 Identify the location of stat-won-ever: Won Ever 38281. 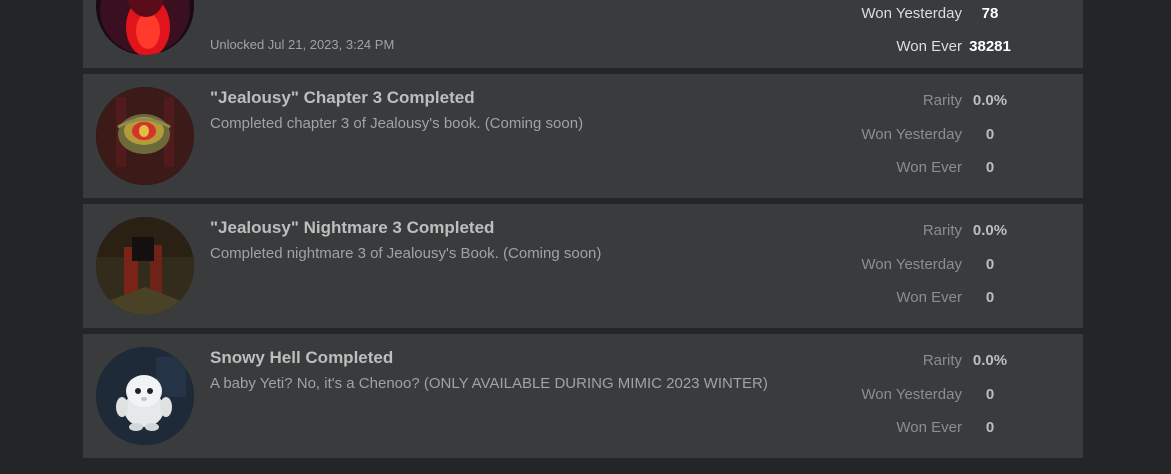
(921, 48).